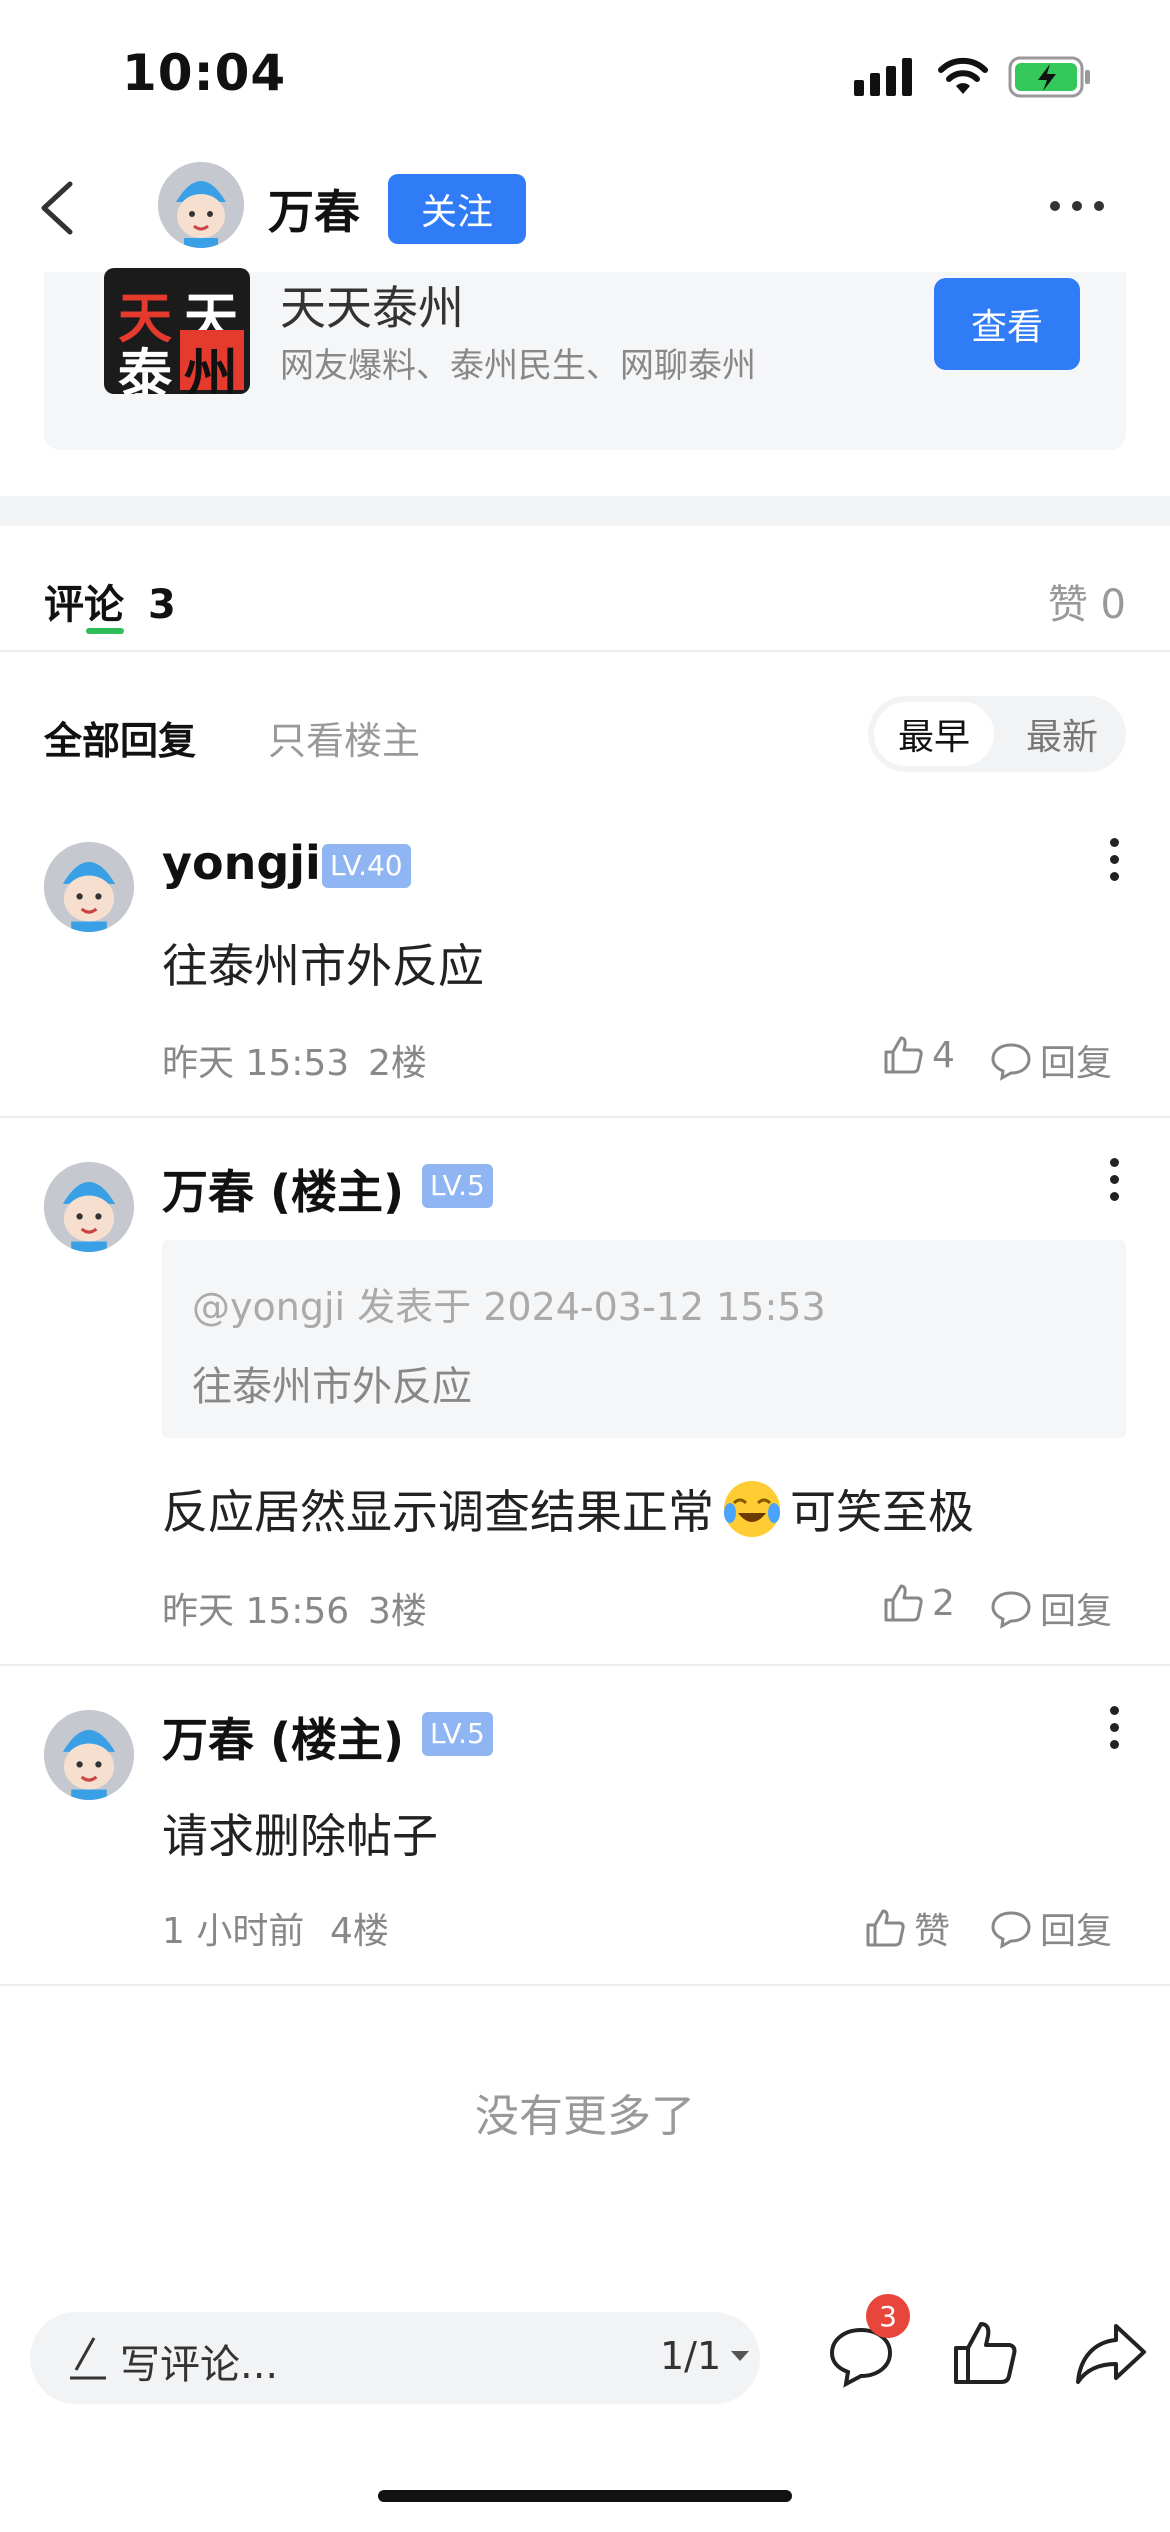 This screenshot has height=2532, width=1170. What do you see at coordinates (372, 308) in the screenshot?
I see `community-title: 天天泰州` at bounding box center [372, 308].